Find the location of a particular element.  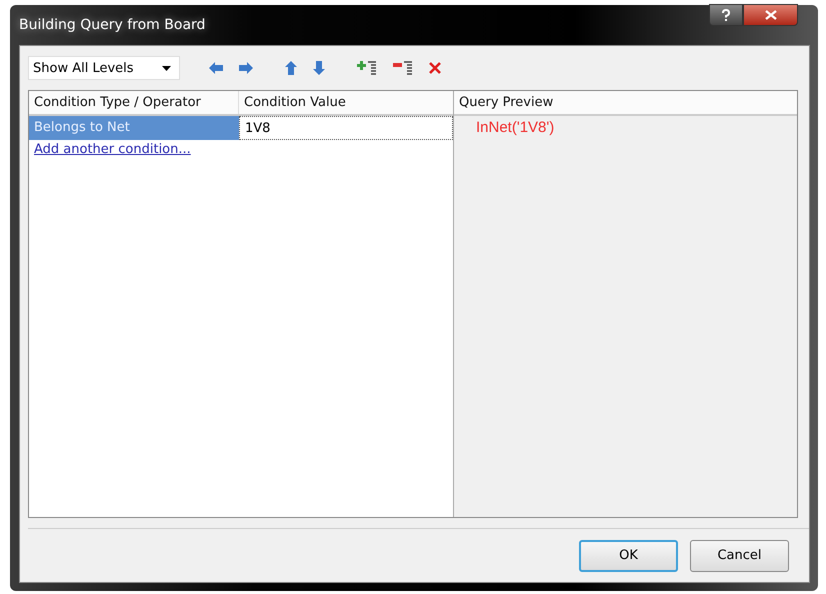

help-button is located at coordinates (726, 15).